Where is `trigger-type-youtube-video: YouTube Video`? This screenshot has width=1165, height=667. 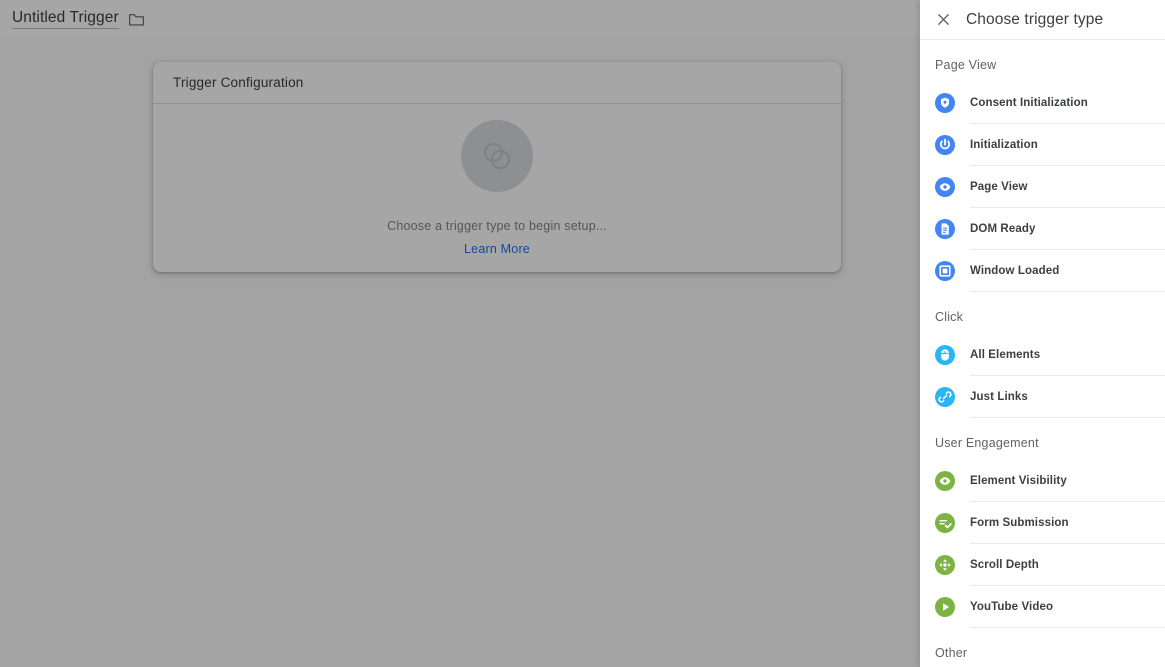
trigger-type-youtube-video: YouTube Video is located at coordinates (1042, 607).